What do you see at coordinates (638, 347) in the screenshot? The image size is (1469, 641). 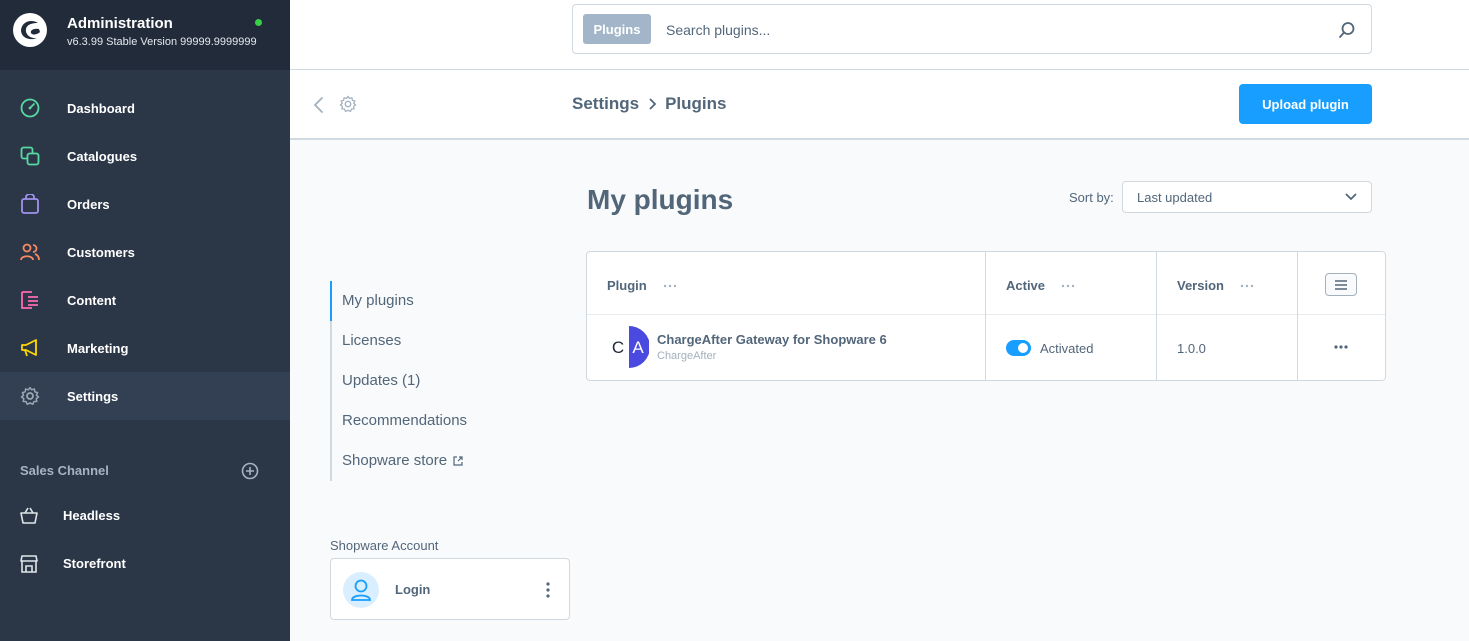 I see `logo-letter-a: A` at bounding box center [638, 347].